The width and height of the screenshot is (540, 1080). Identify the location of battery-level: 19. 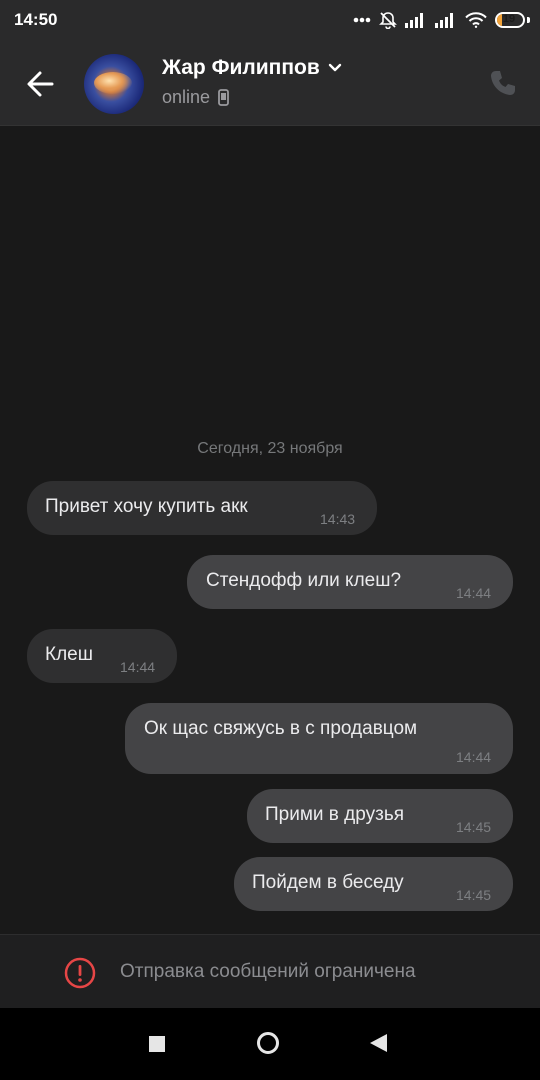
(509, 19).